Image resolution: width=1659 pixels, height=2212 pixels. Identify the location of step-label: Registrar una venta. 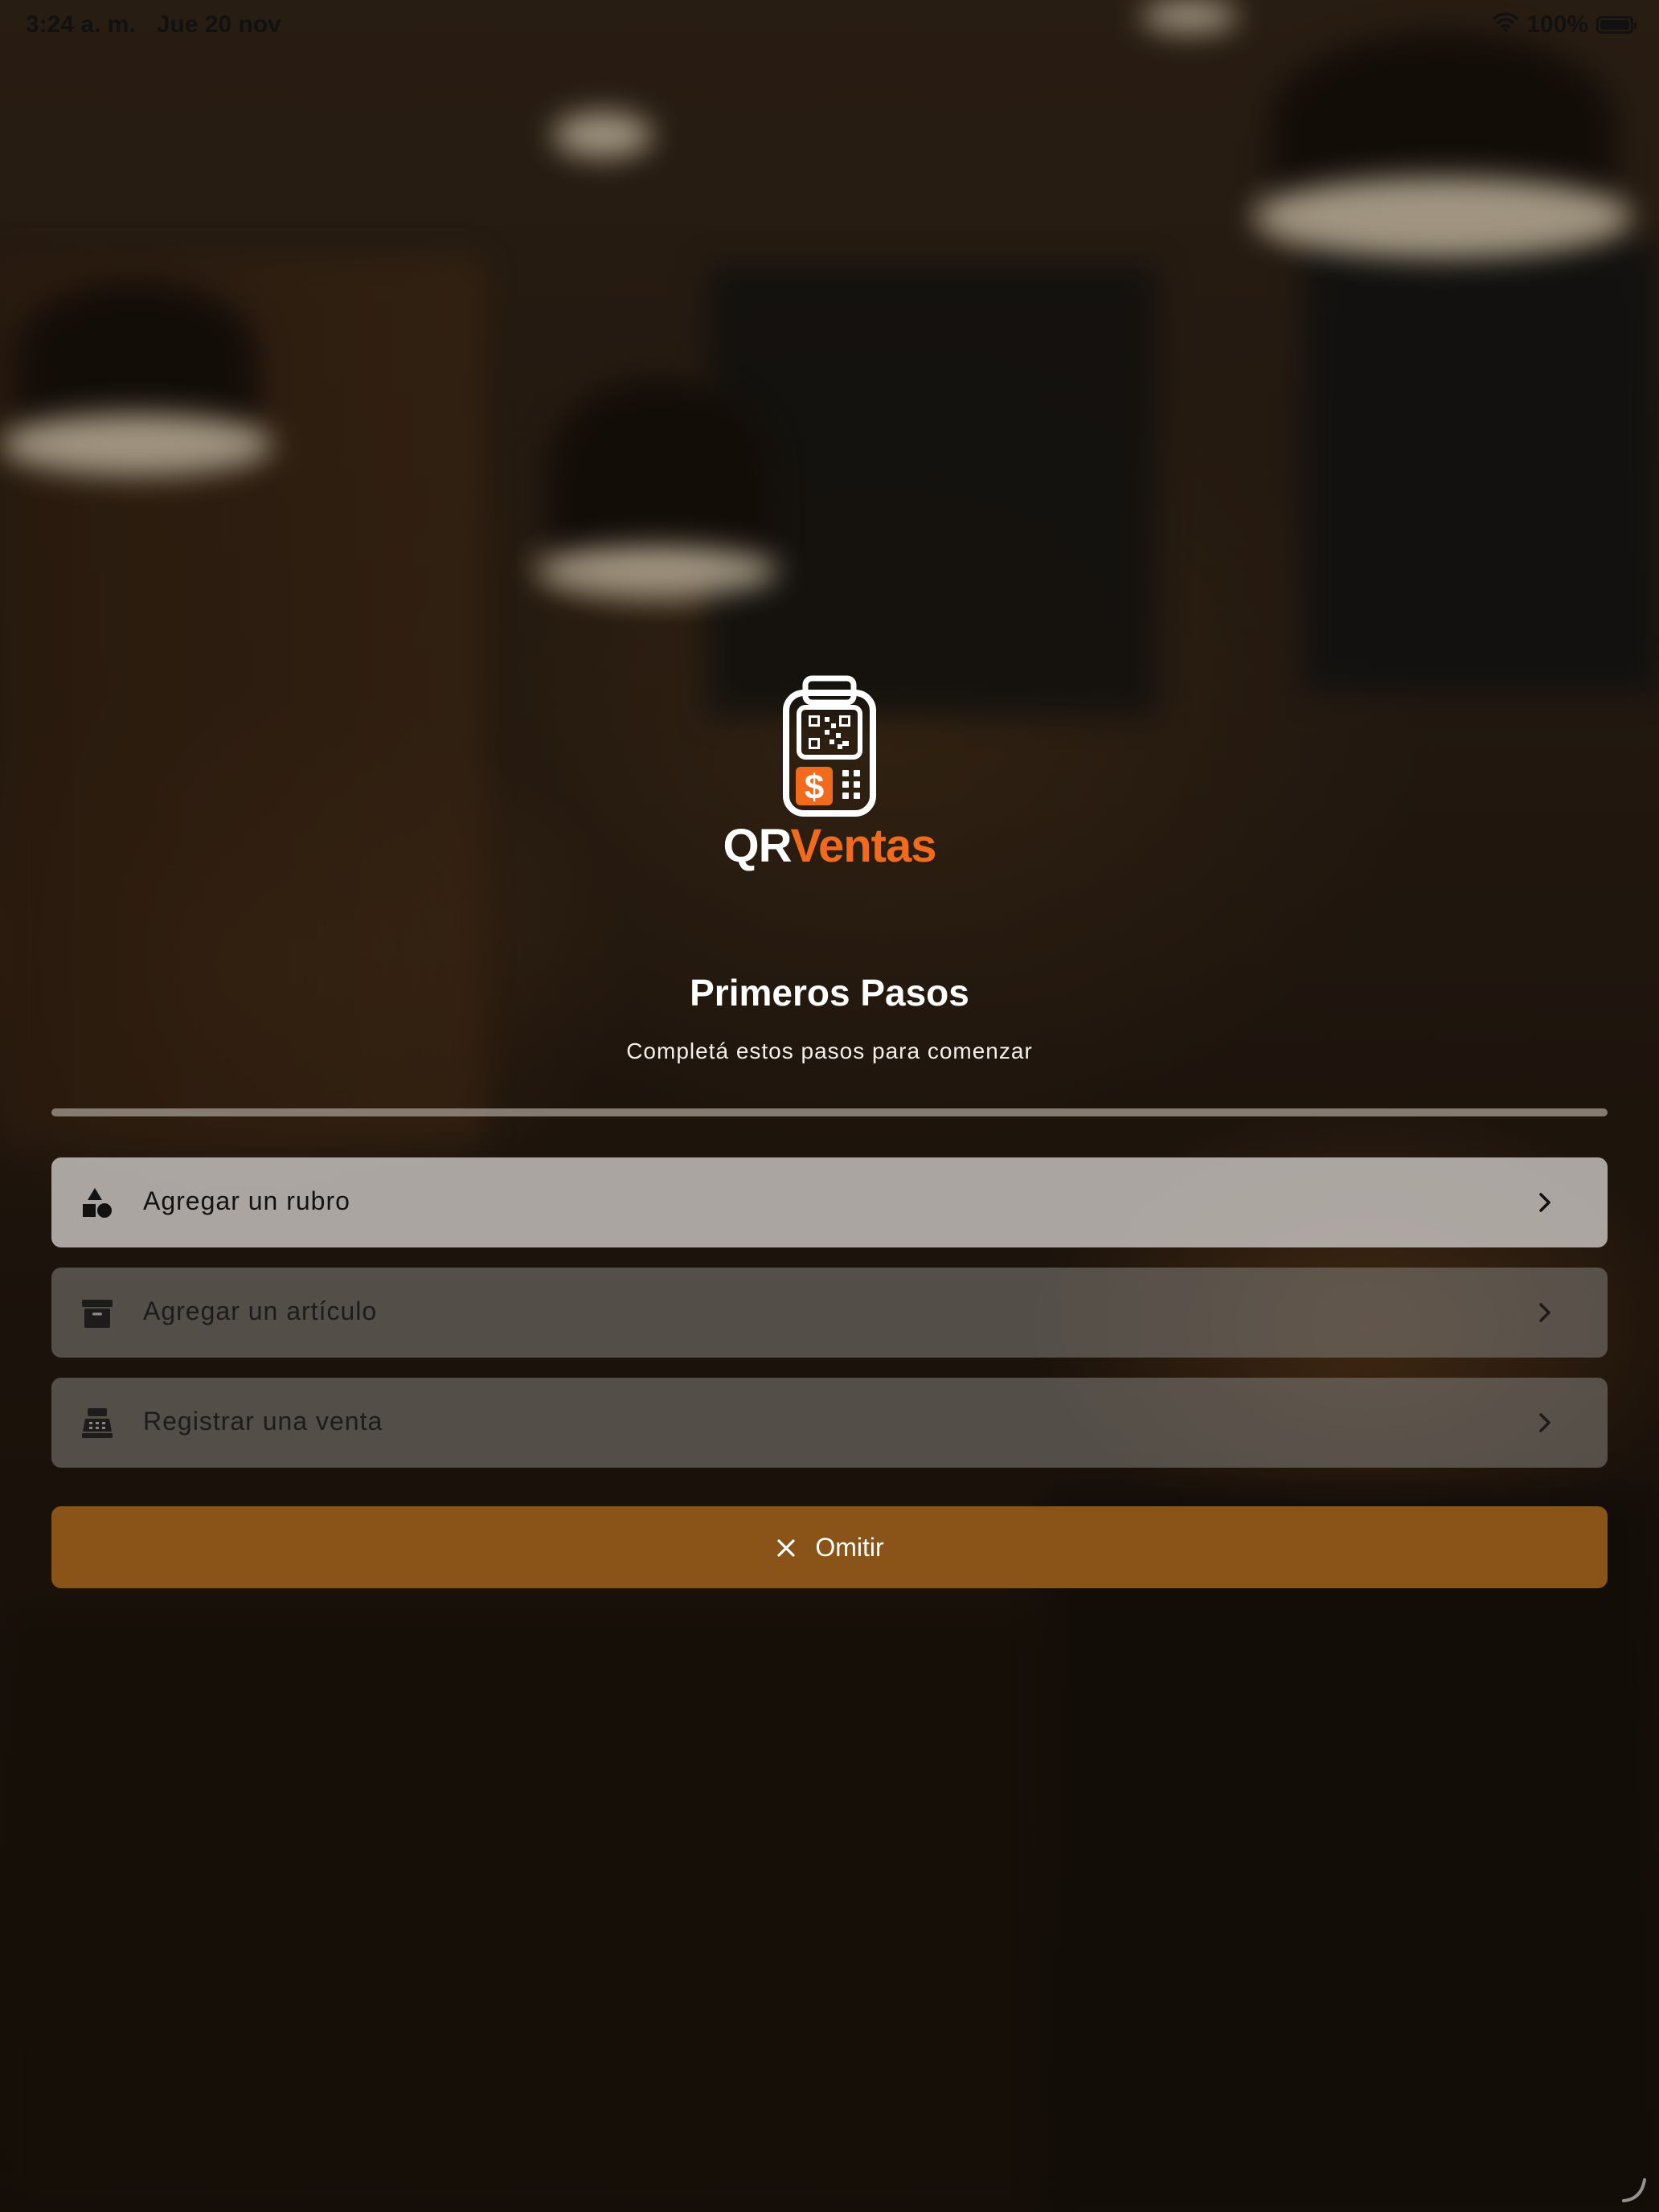
(263, 1421).